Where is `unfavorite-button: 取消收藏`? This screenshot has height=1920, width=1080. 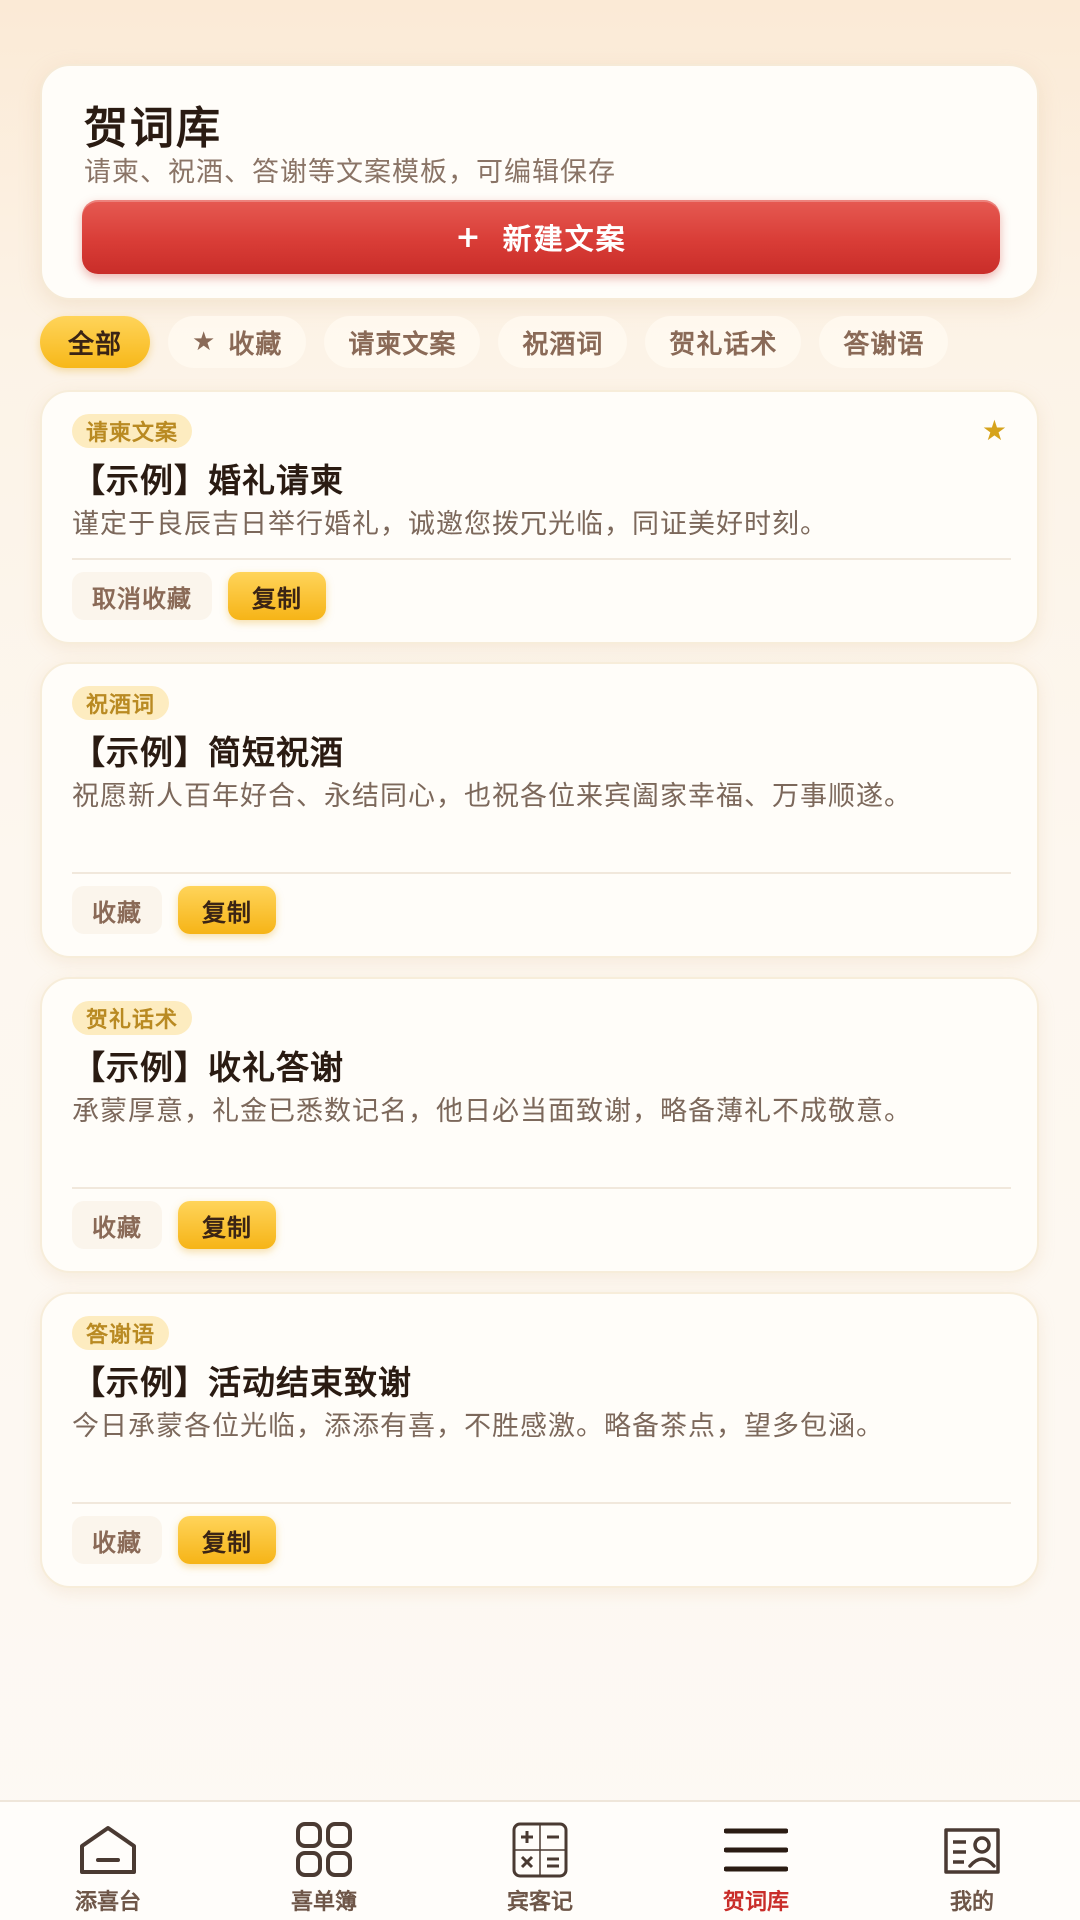
unfavorite-button: 取消收藏 is located at coordinates (142, 596).